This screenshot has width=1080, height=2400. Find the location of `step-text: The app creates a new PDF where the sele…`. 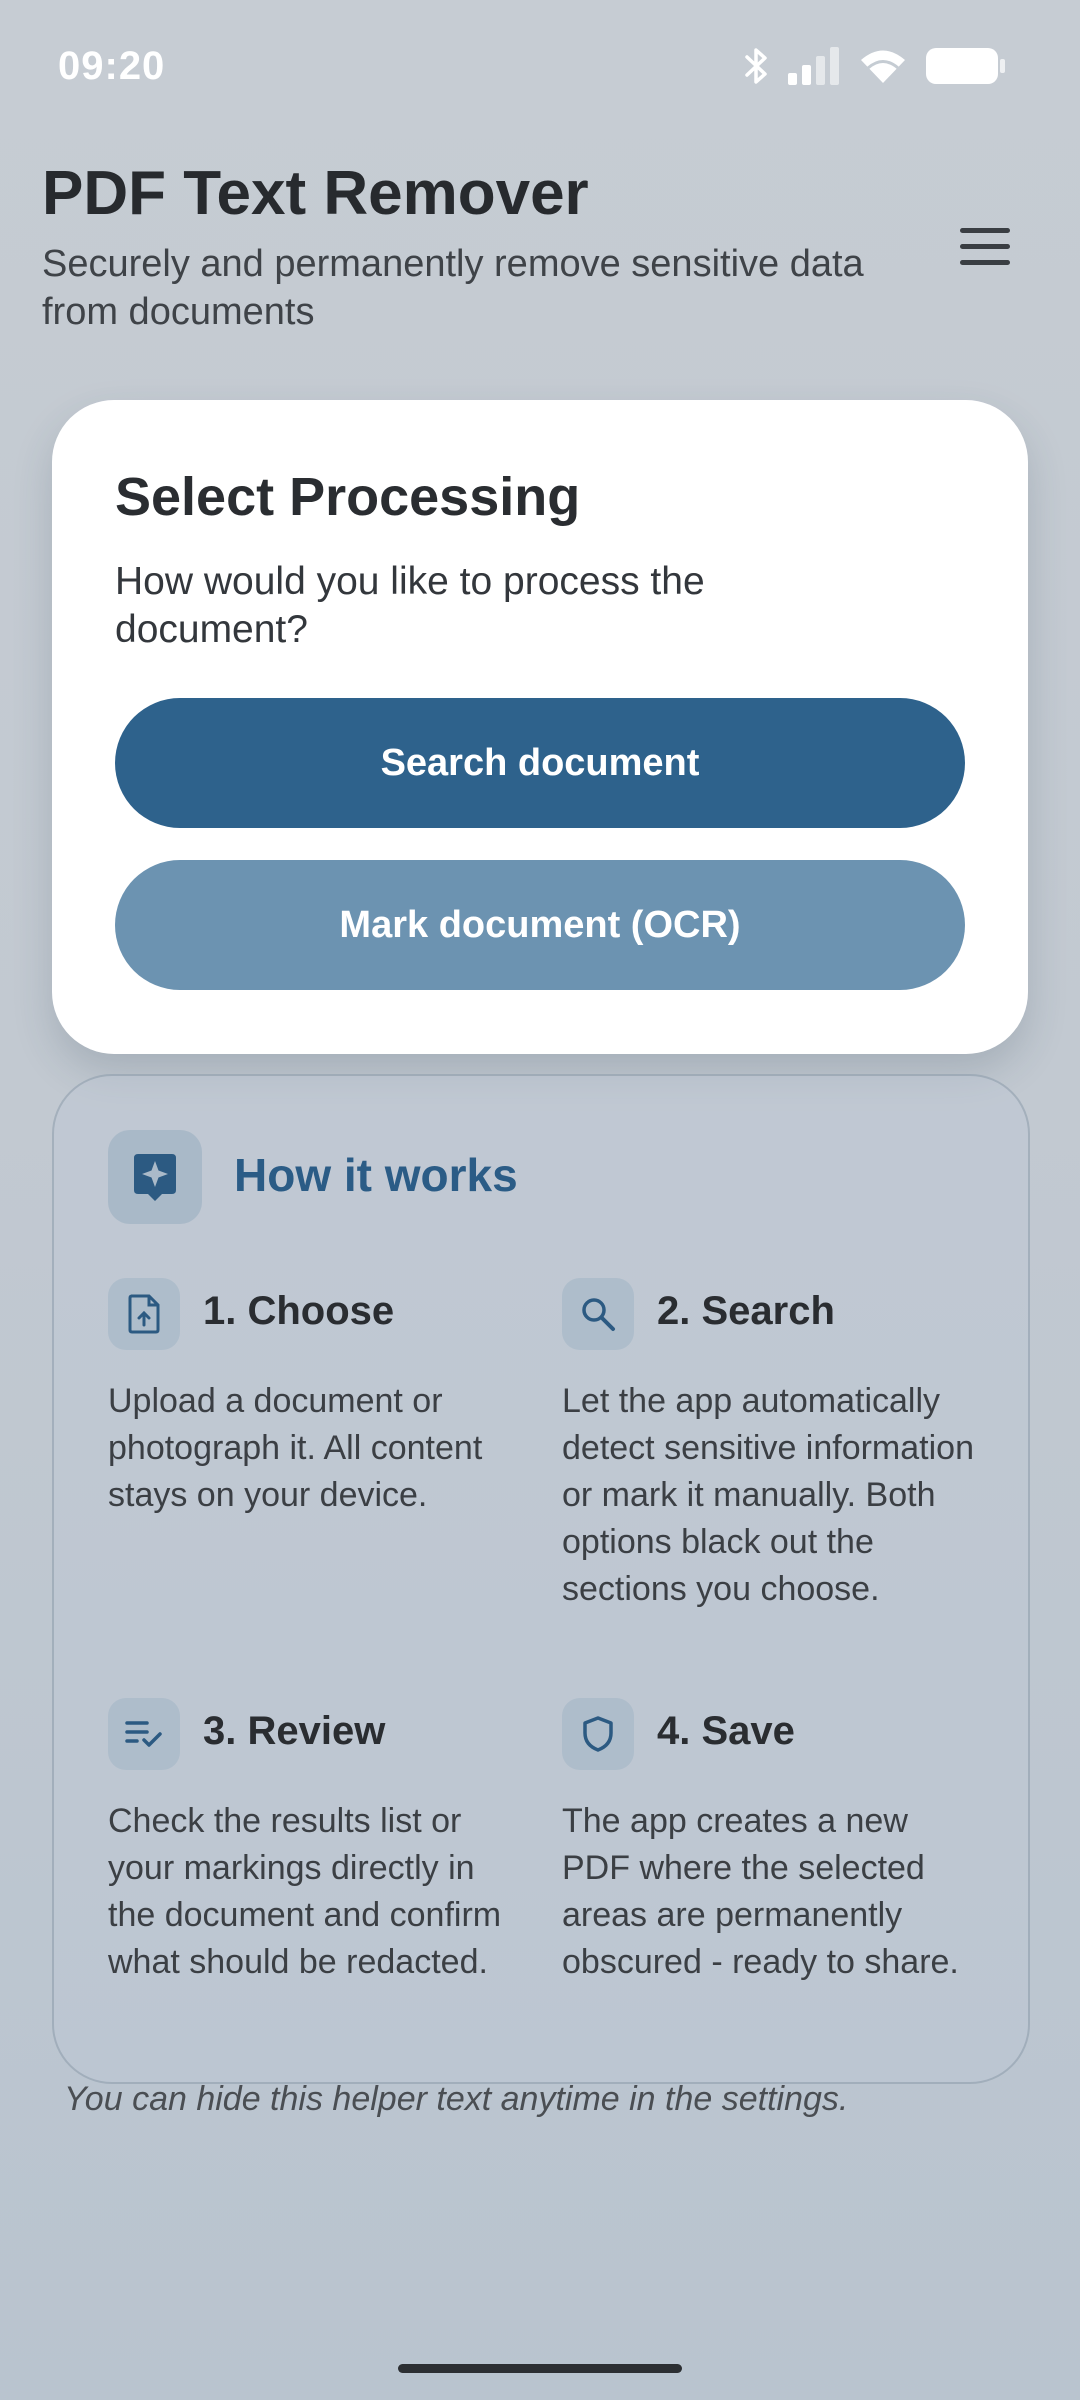

step-text: The app creates a new PDF where the sele… is located at coordinates (760, 1891).